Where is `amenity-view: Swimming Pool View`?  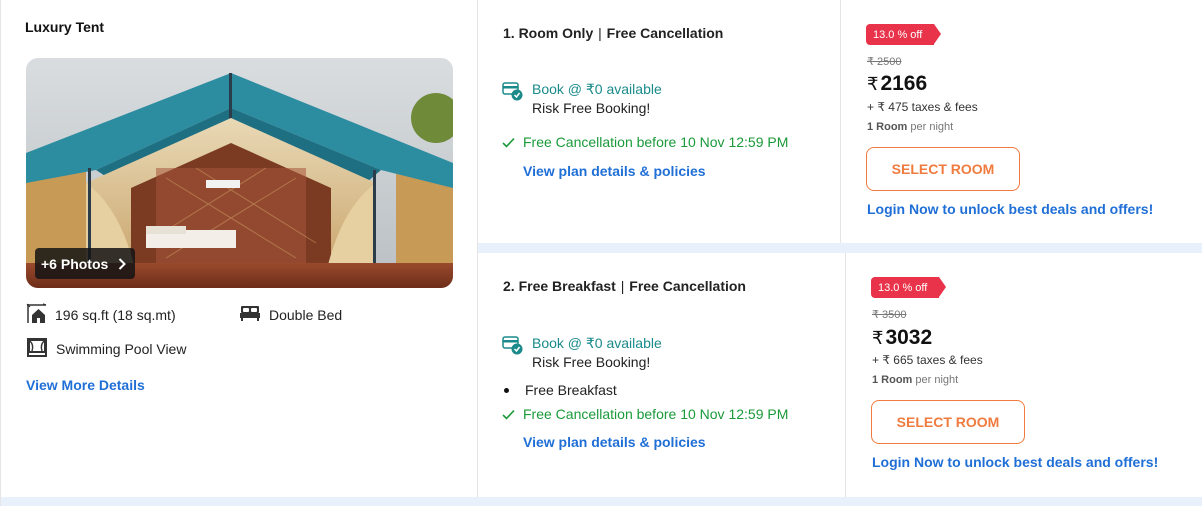
amenity-view: Swimming Pool View is located at coordinates (106, 349).